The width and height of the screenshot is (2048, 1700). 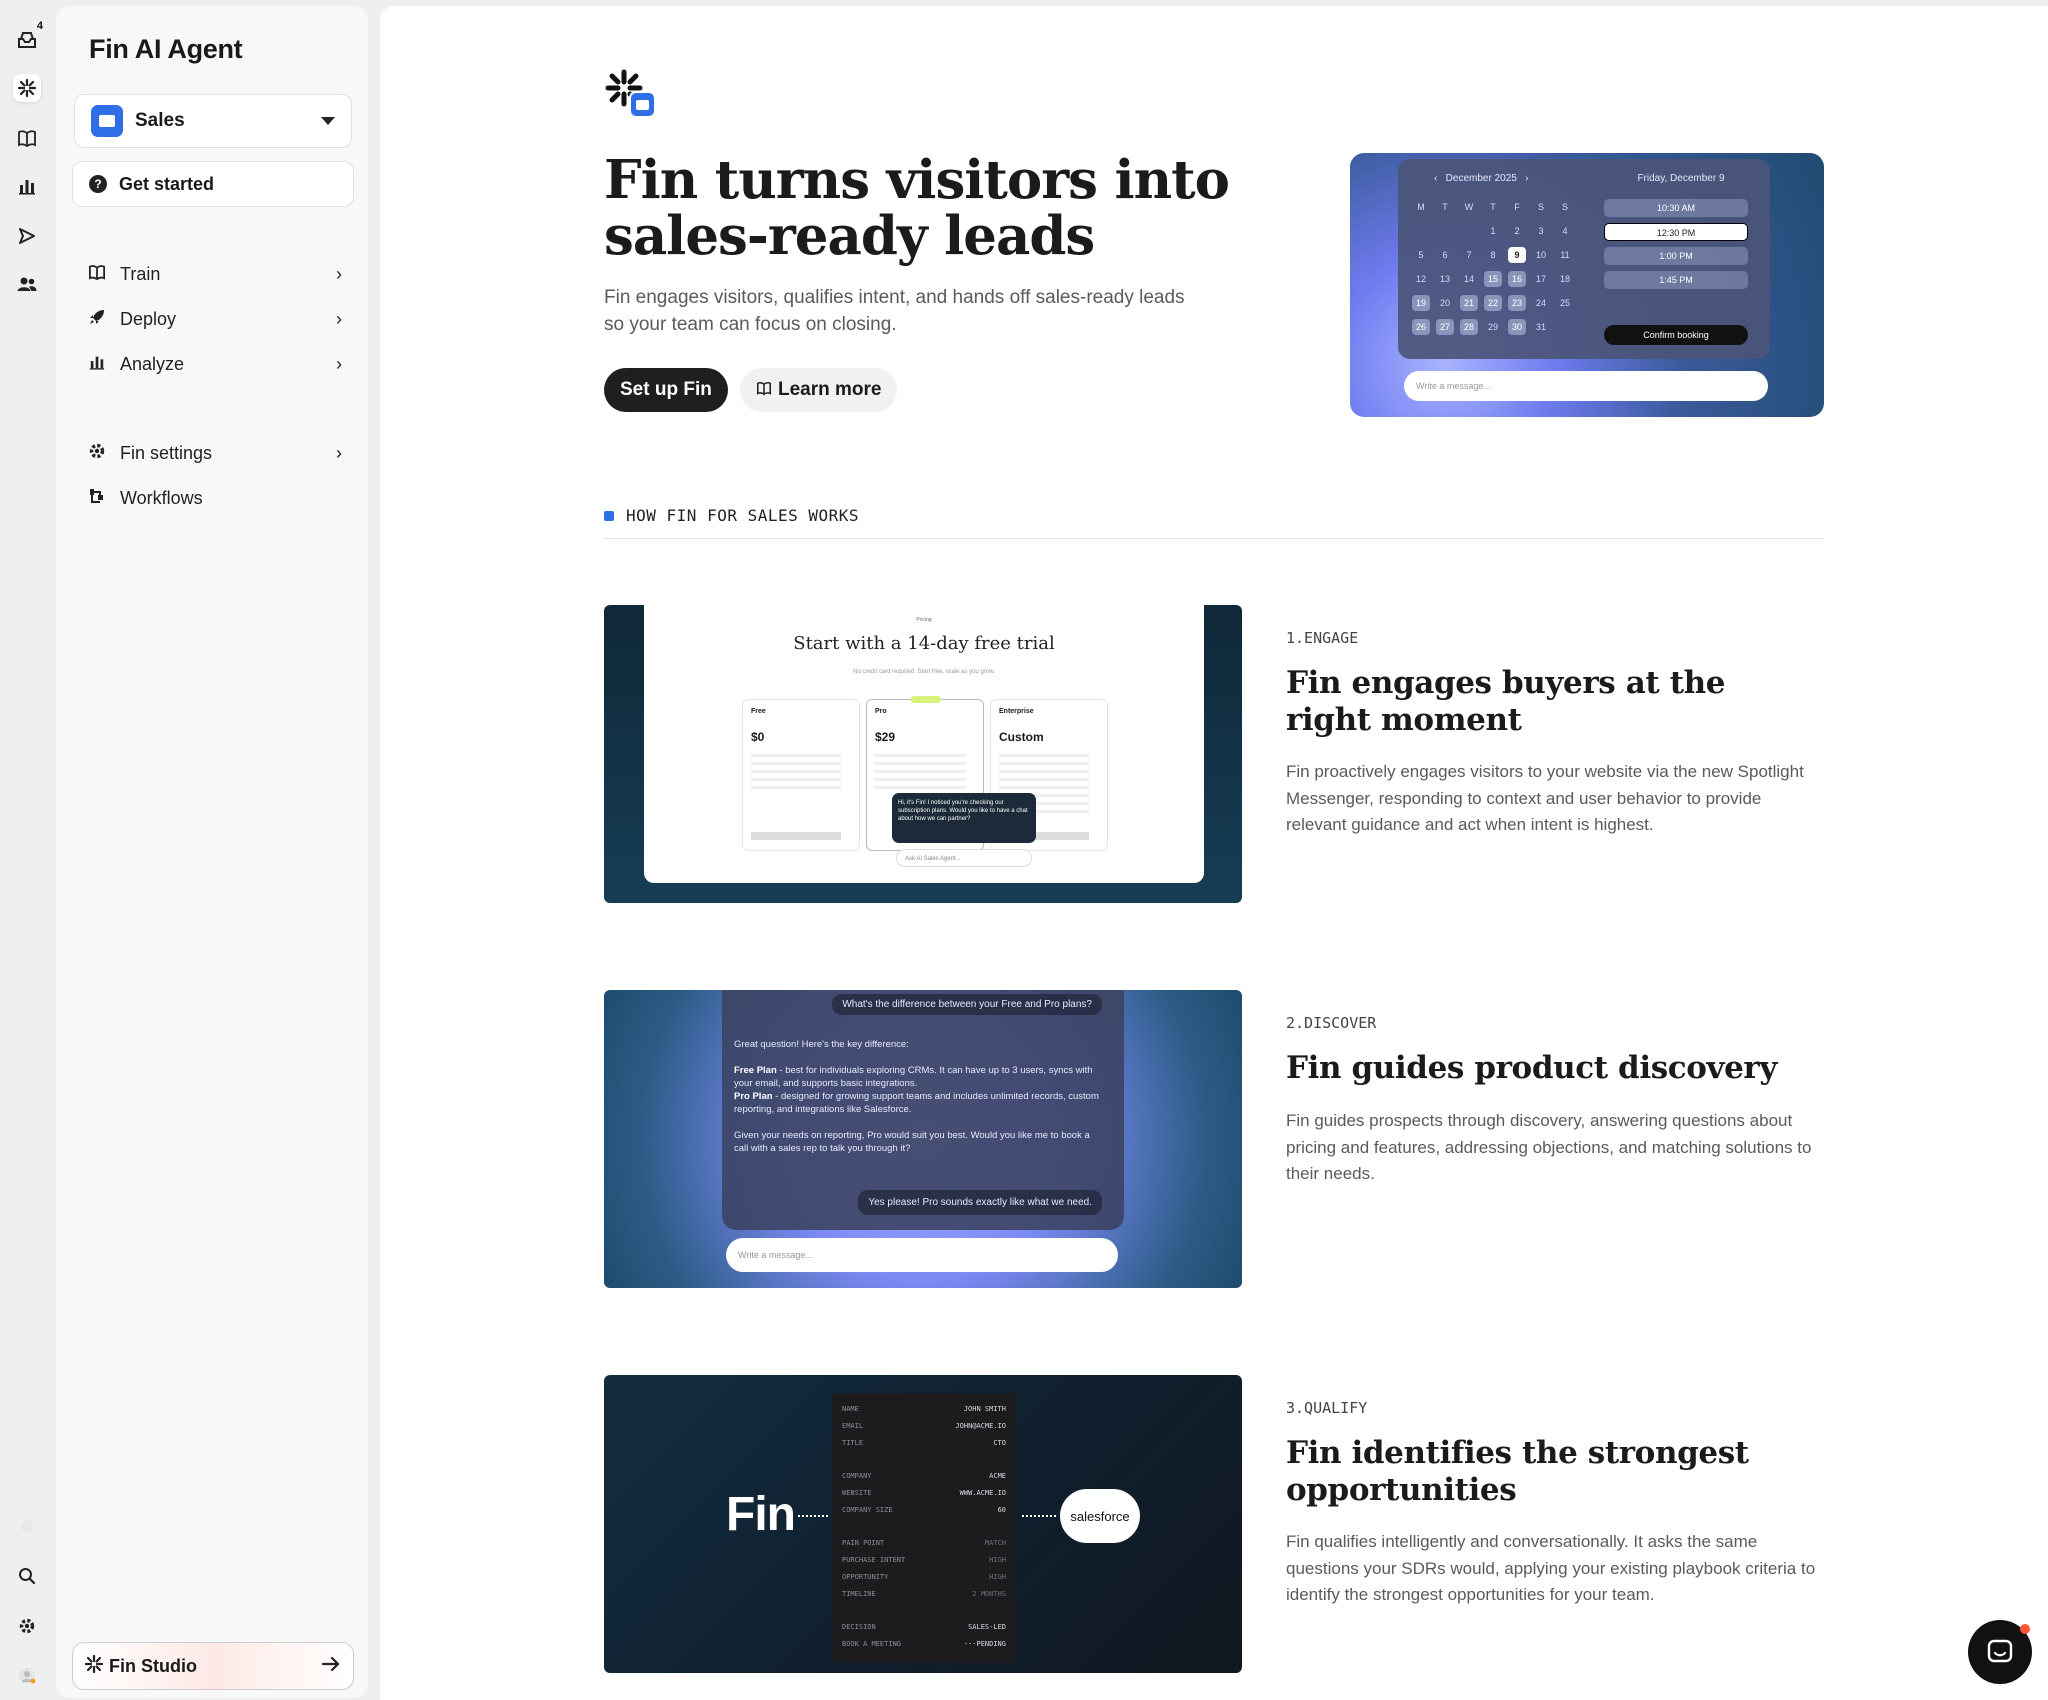 What do you see at coordinates (984, 1409) in the screenshot?
I see `crm-field-value: JOHN SMITH` at bounding box center [984, 1409].